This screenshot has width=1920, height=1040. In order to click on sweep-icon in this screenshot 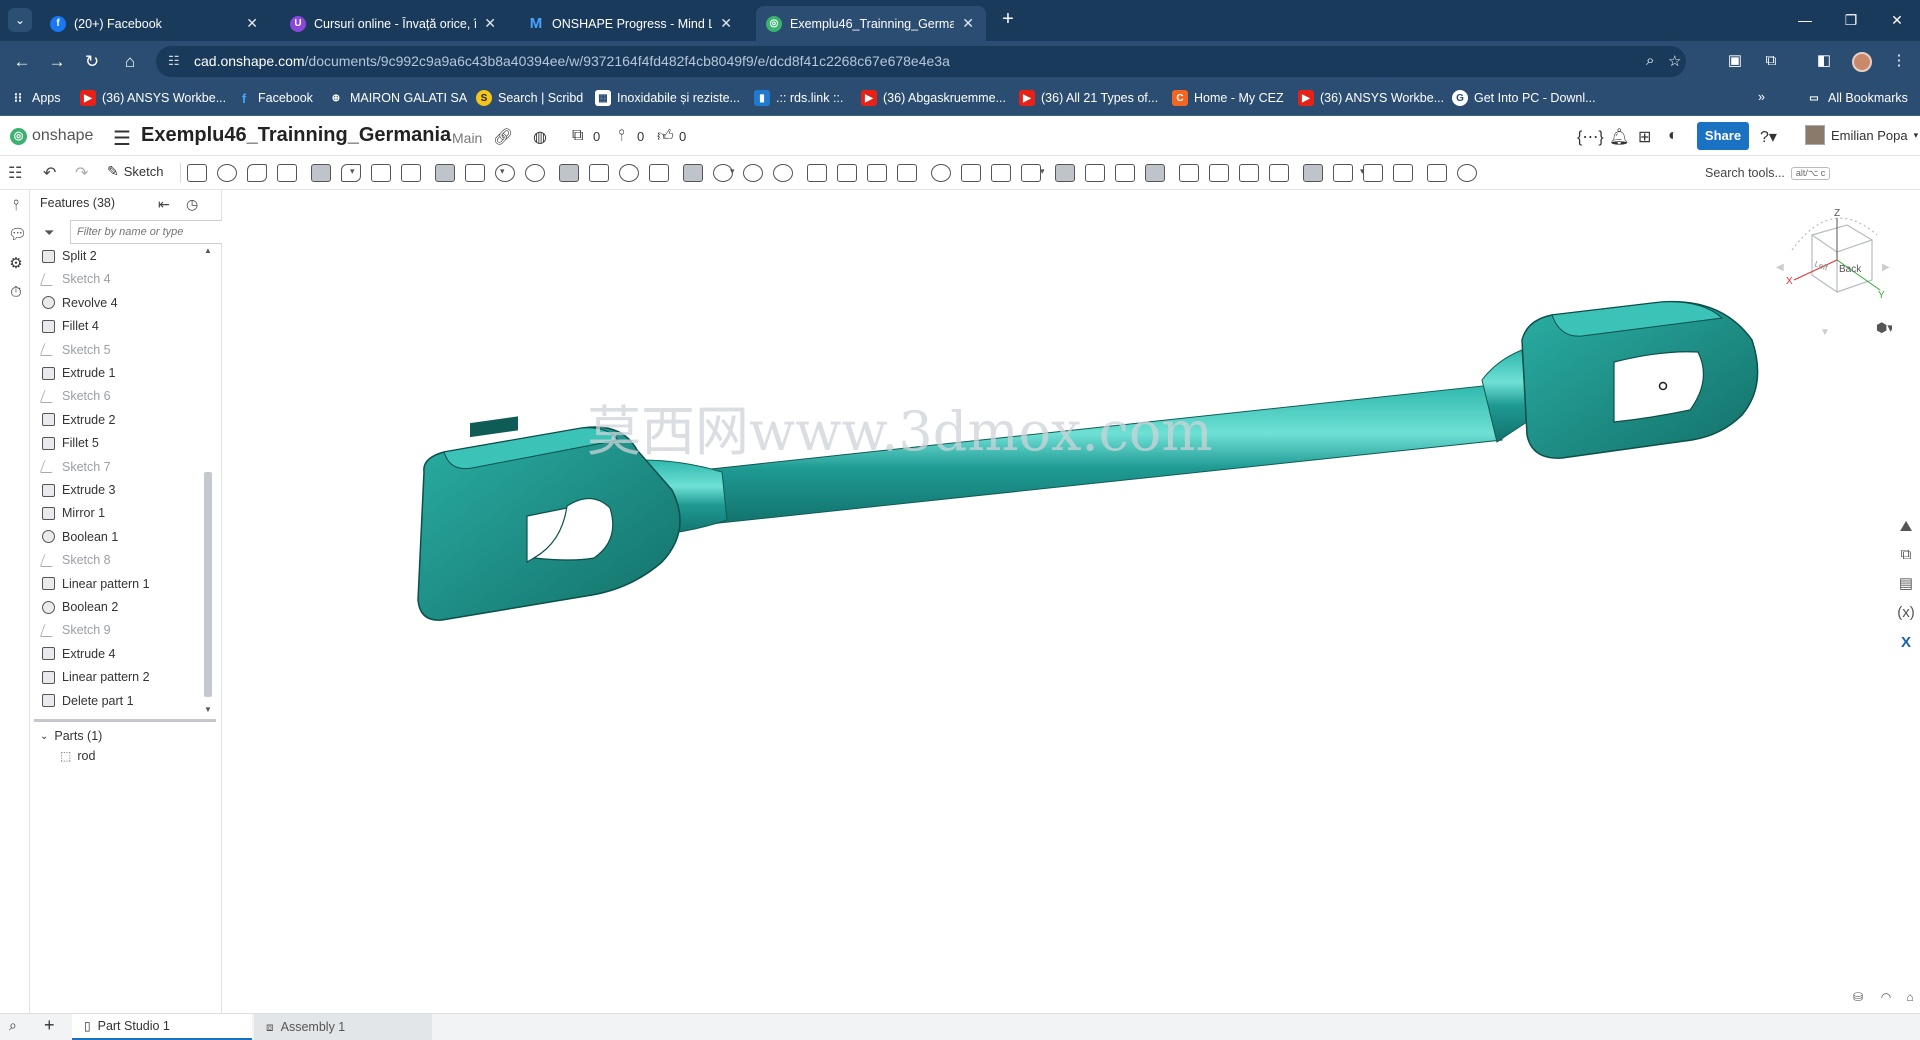, I will do `click(257, 173)`.